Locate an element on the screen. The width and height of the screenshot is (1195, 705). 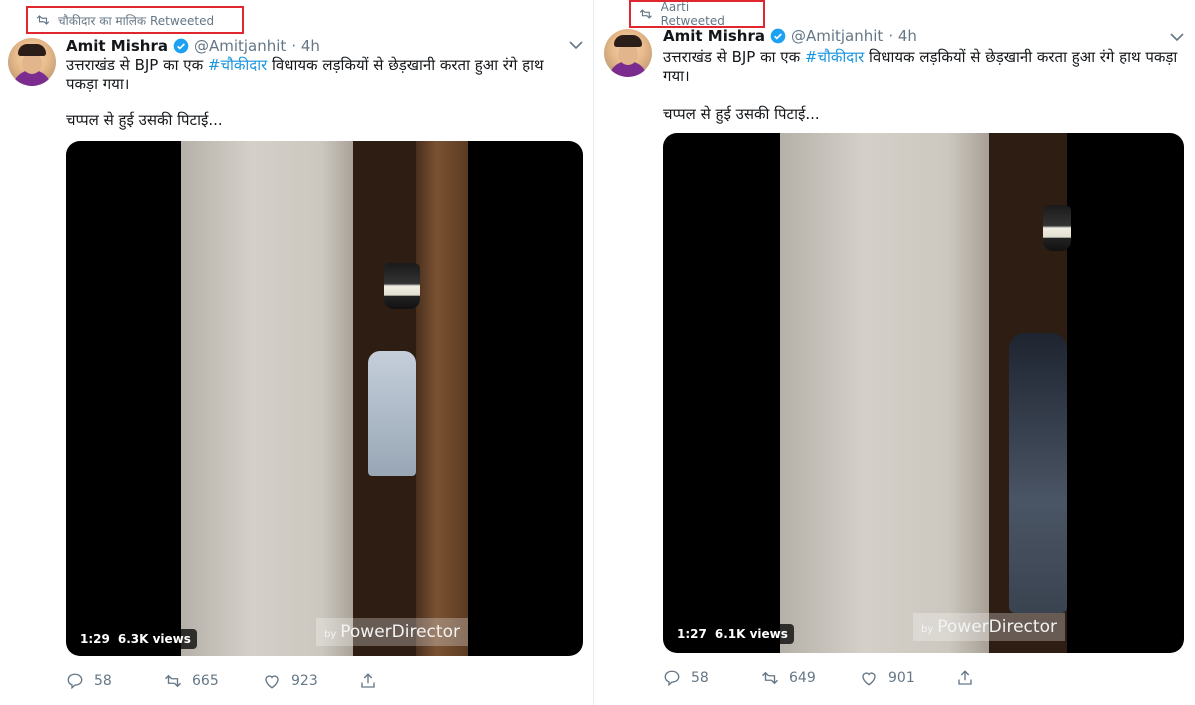
video-stats-badge: 1:27 6.1K views is located at coordinates (732, 634).